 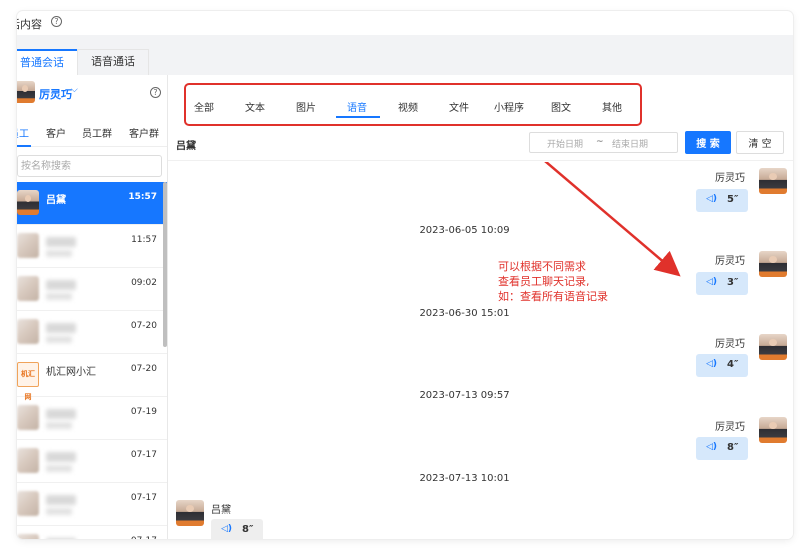 I want to click on active-tab-indicator, so click(x=24, y=146).